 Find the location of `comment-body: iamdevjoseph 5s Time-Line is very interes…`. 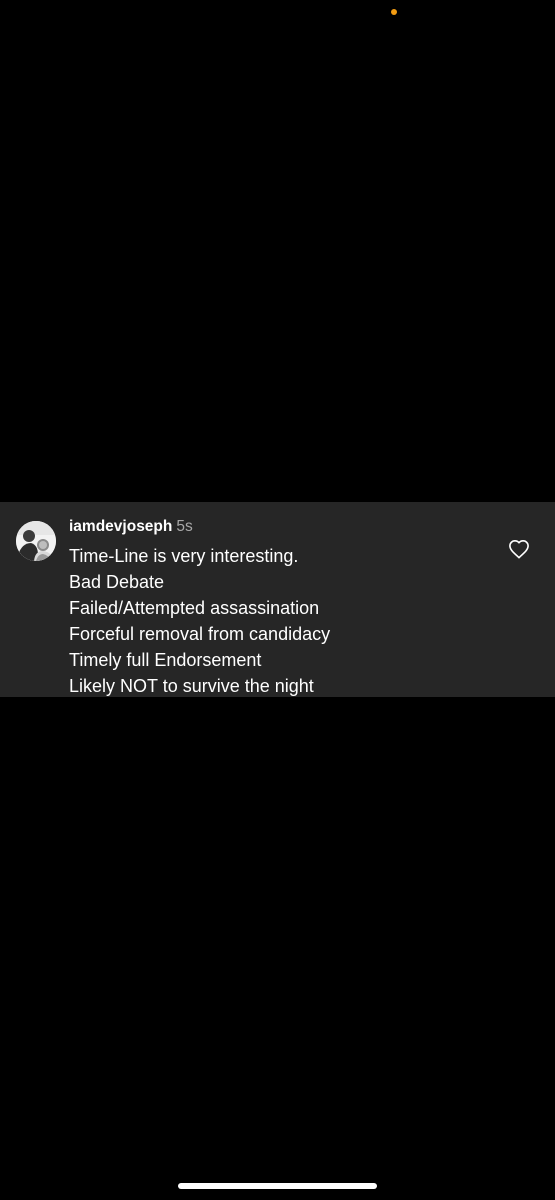

comment-body: iamdevjoseph 5s Time-Line is very interes… is located at coordinates (279, 608).